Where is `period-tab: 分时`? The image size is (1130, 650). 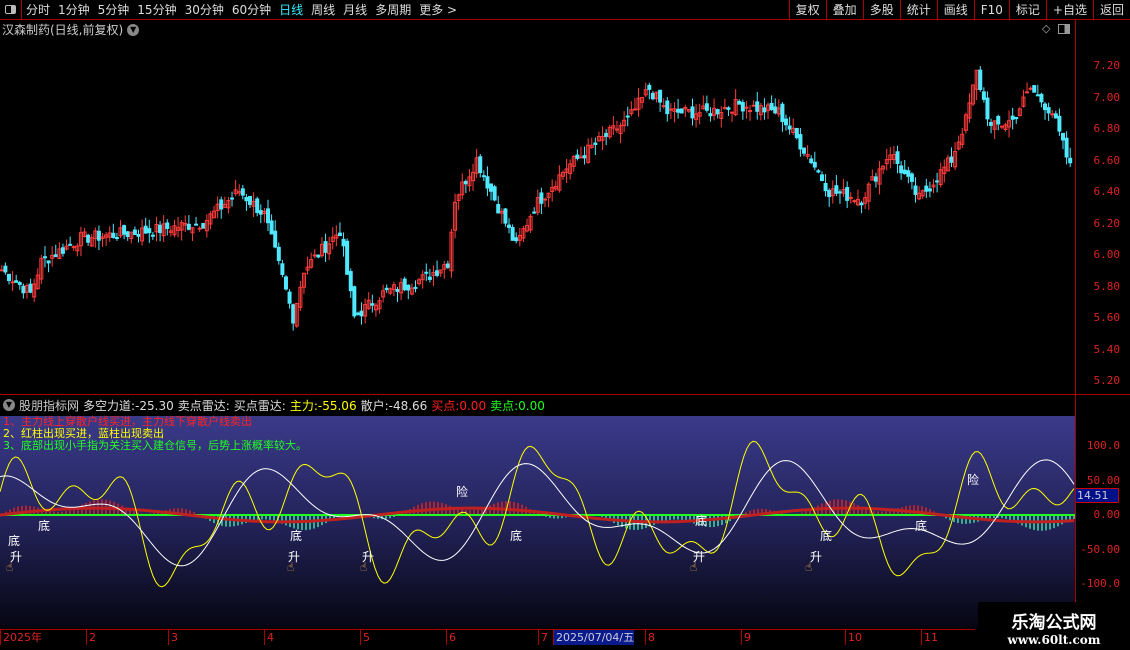 period-tab: 分时 is located at coordinates (38, 9).